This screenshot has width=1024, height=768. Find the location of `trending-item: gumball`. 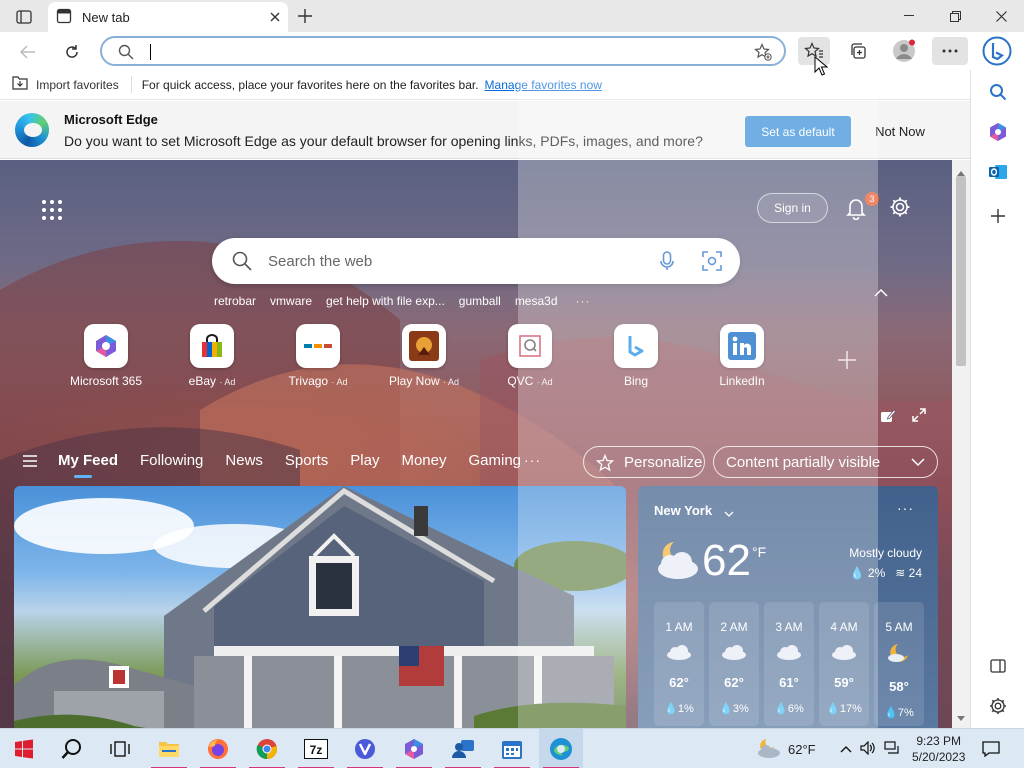

trending-item: gumball is located at coordinates (480, 301).